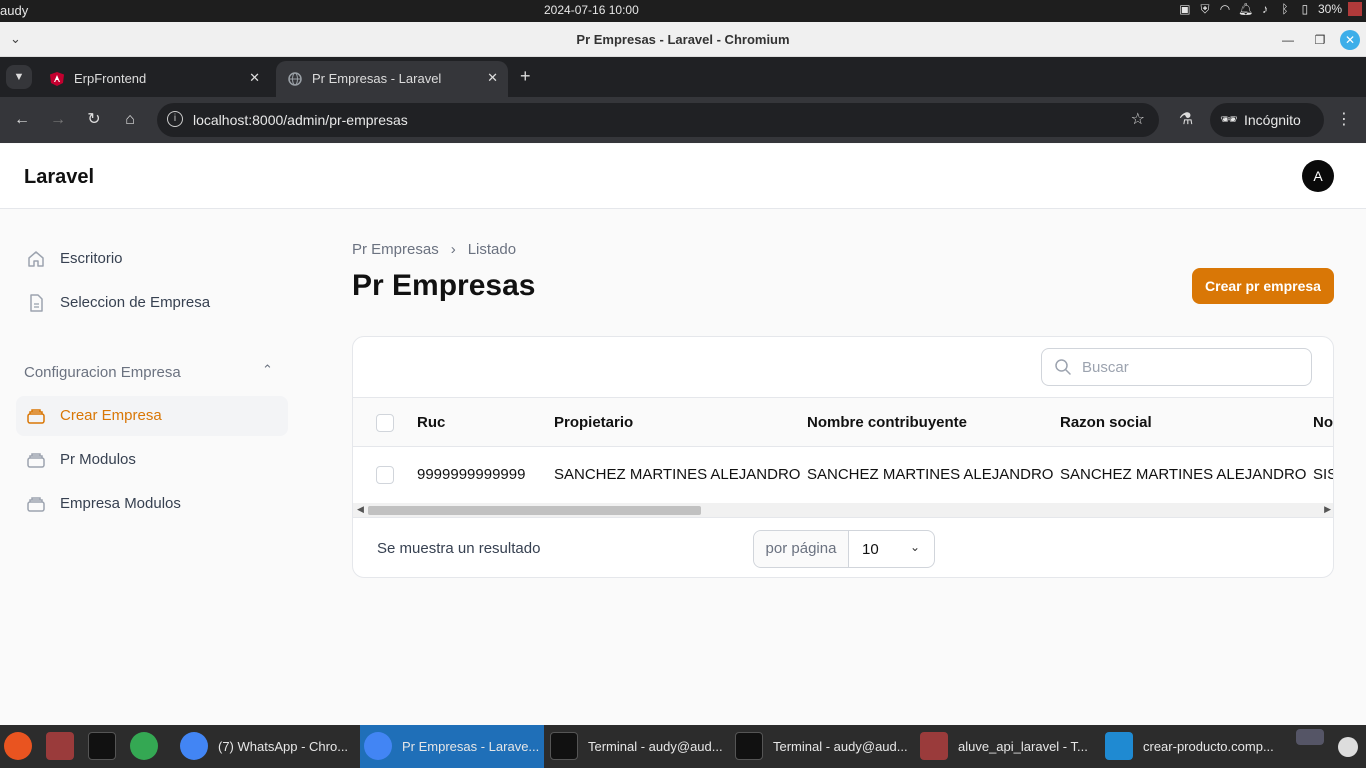  What do you see at coordinates (22, 120) in the screenshot?
I see `back-icon: ←` at bounding box center [22, 120].